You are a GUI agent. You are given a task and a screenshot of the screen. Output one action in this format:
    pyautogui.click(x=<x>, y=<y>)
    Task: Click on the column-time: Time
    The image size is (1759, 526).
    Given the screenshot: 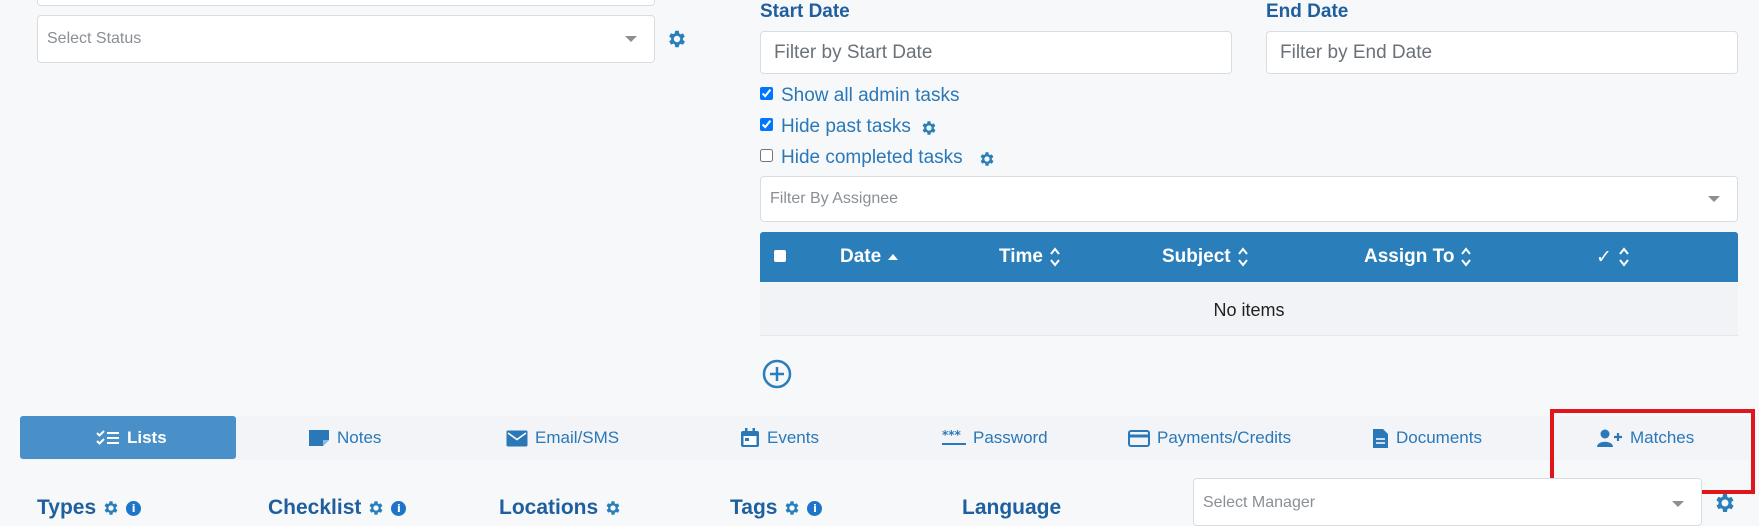 What is the action you would take?
    pyautogui.click(x=1030, y=257)
    